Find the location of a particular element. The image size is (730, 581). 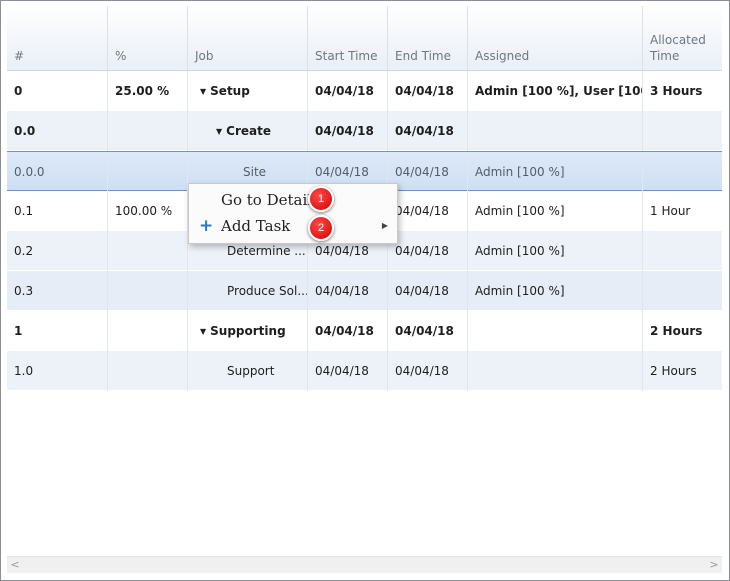

row-number: 0 is located at coordinates (57, 91).